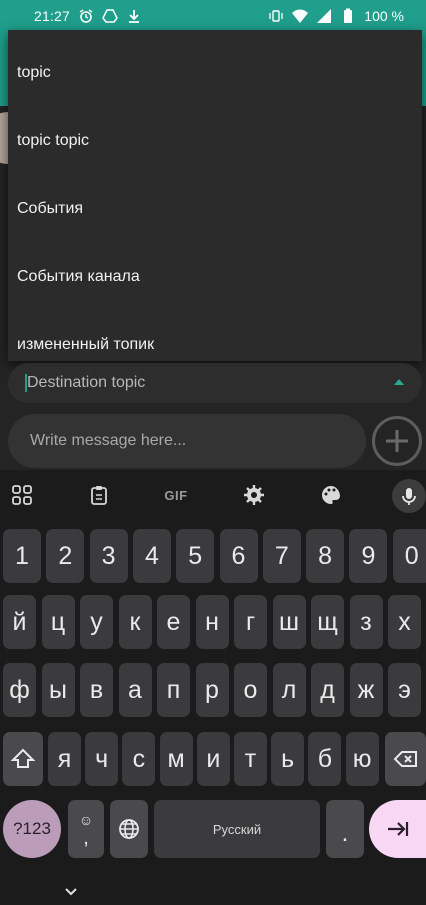 Image resolution: width=426 pixels, height=905 pixels. Describe the element at coordinates (215, 141) in the screenshot. I see `dropdown-item-topic-topic: topic topic` at that location.